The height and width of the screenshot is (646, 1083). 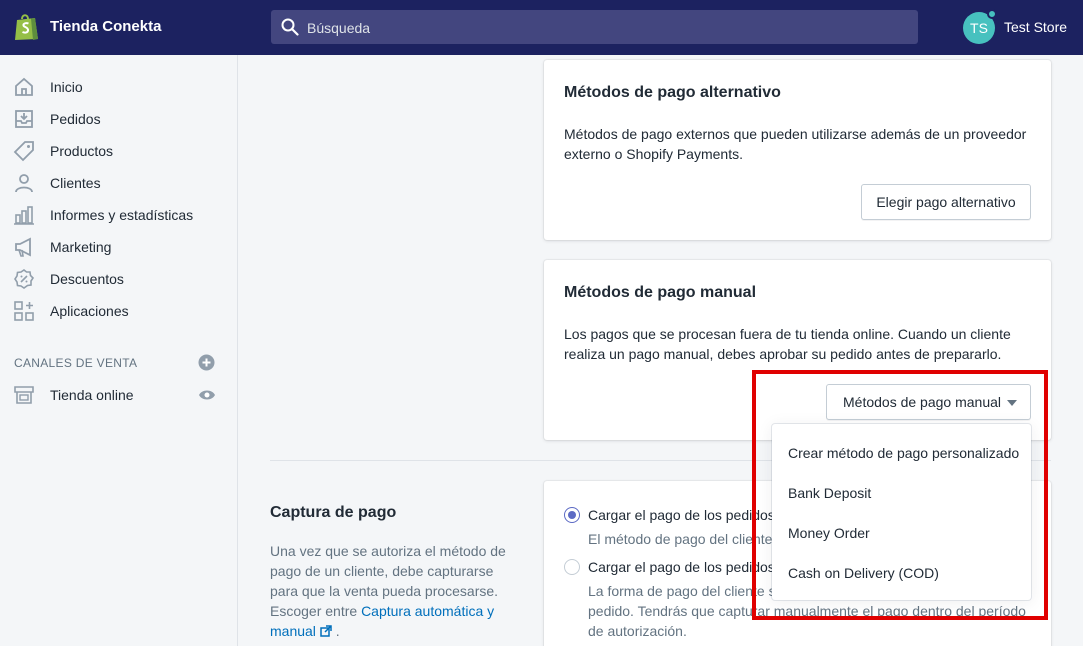 I want to click on capture-automatic-radio, so click(x=572, y=515).